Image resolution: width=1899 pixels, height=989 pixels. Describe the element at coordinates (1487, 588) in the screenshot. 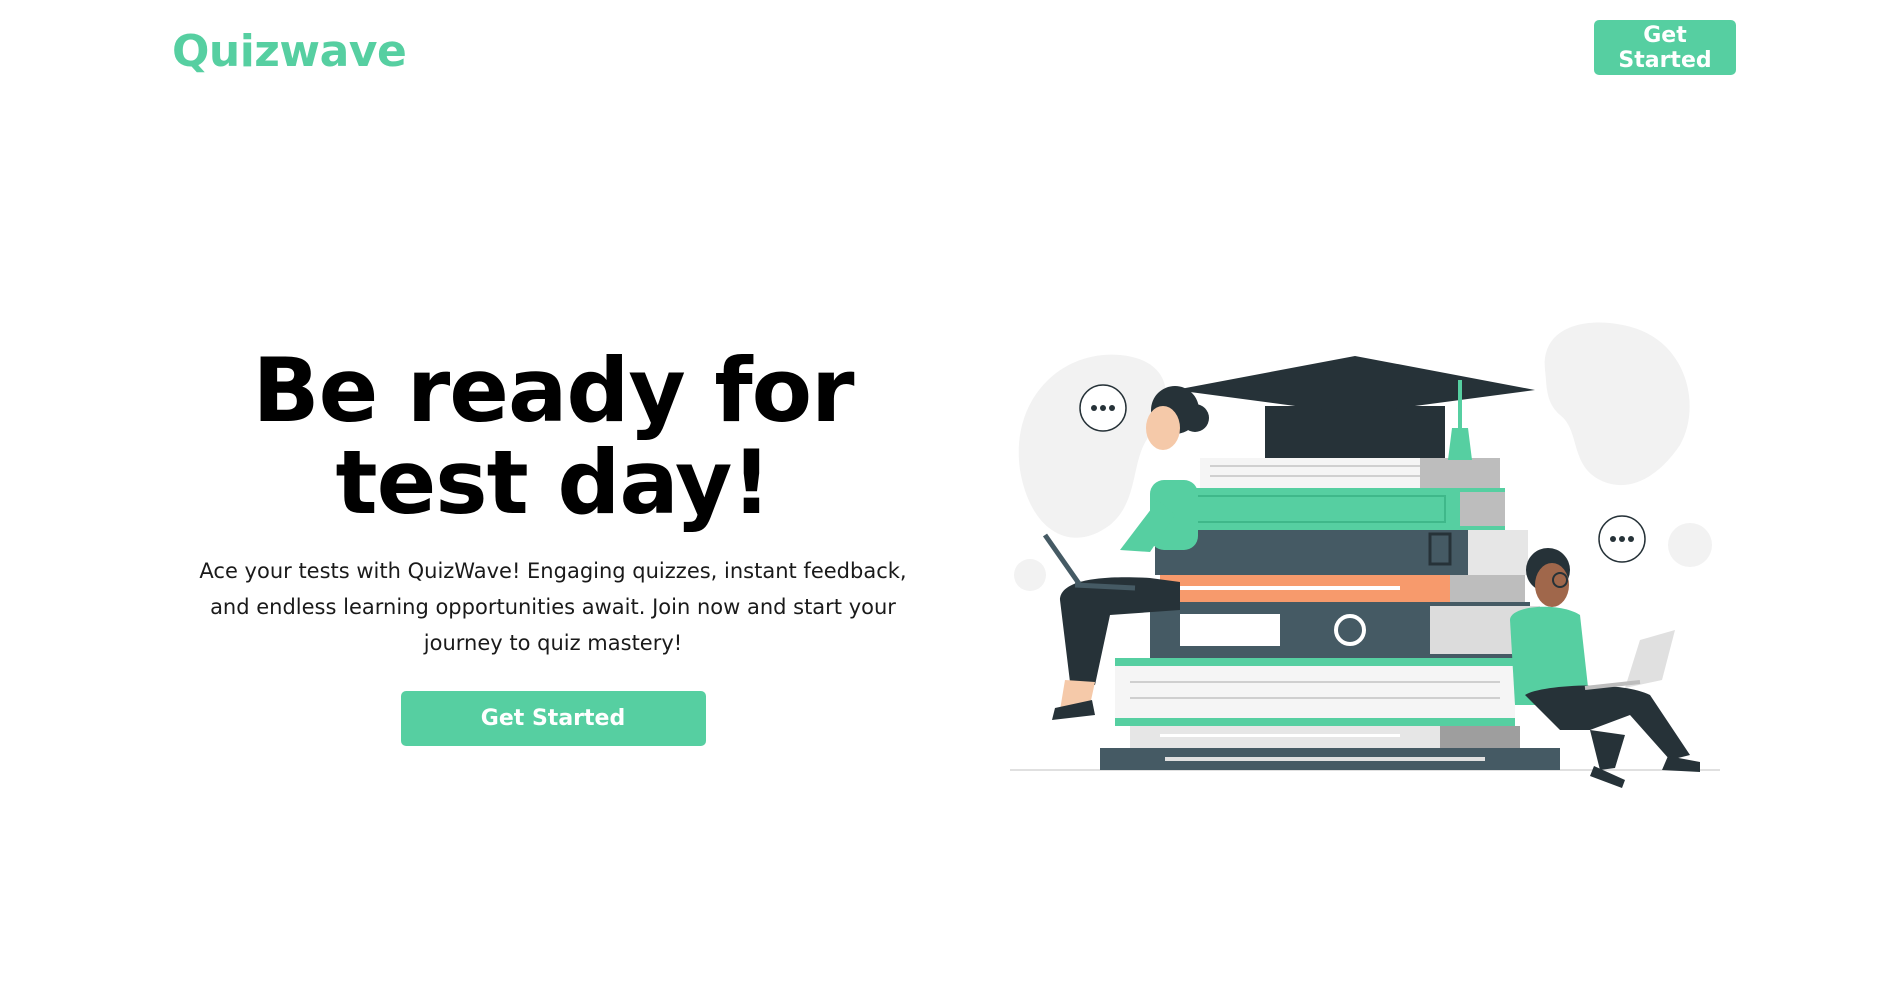

I see `book-orange-pages` at that location.